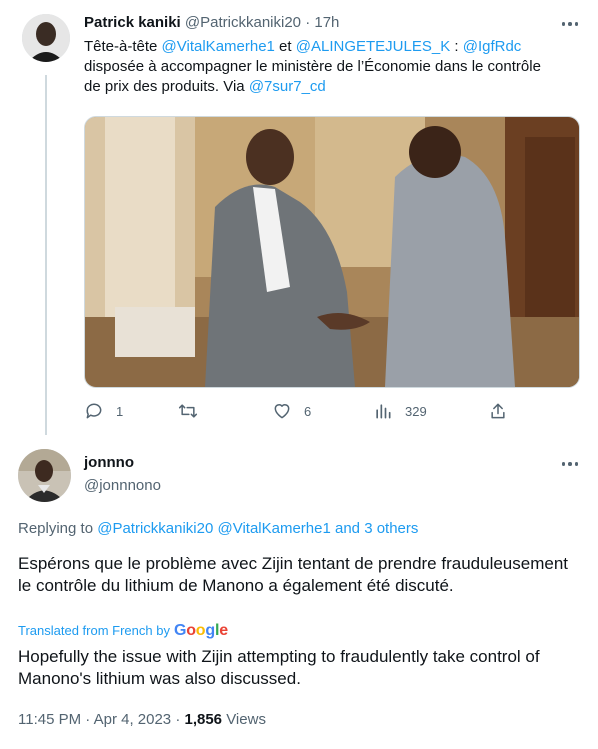 This screenshot has width=598, height=749. Describe the element at coordinates (400, 411) in the screenshot. I see `views-action: 329` at that location.